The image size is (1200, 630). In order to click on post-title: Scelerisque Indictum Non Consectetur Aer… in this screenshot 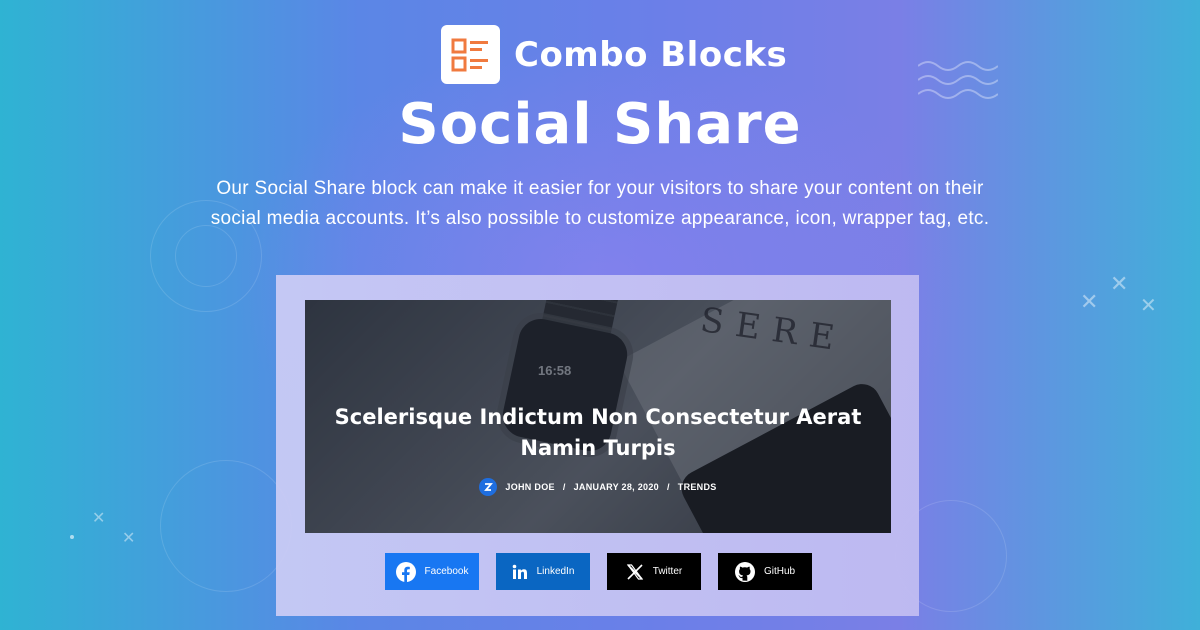, I will do `click(598, 433)`.